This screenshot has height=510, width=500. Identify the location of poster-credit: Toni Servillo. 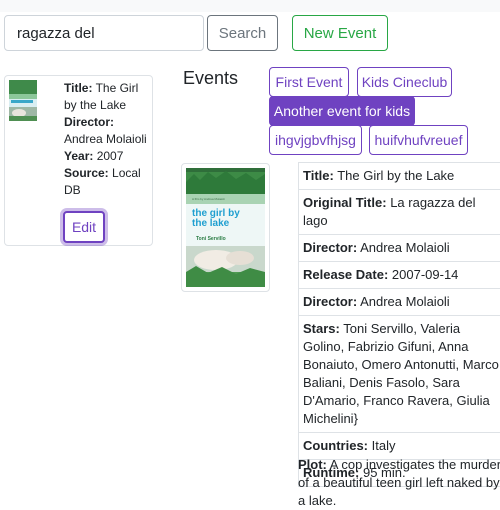
(211, 239).